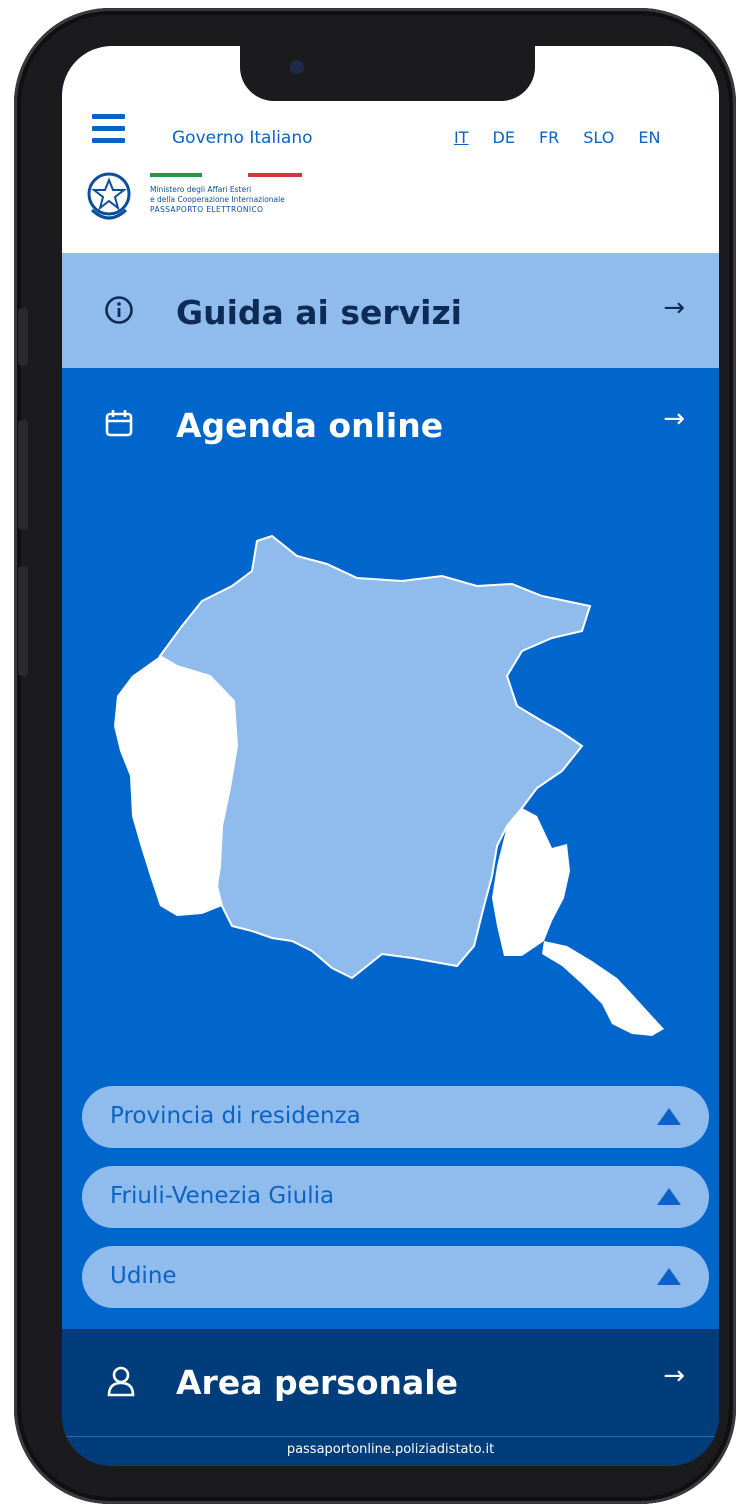 This screenshot has width=749, height=1511. What do you see at coordinates (319, 312) in the screenshot?
I see `guida-label: Guida ai servizi` at bounding box center [319, 312].